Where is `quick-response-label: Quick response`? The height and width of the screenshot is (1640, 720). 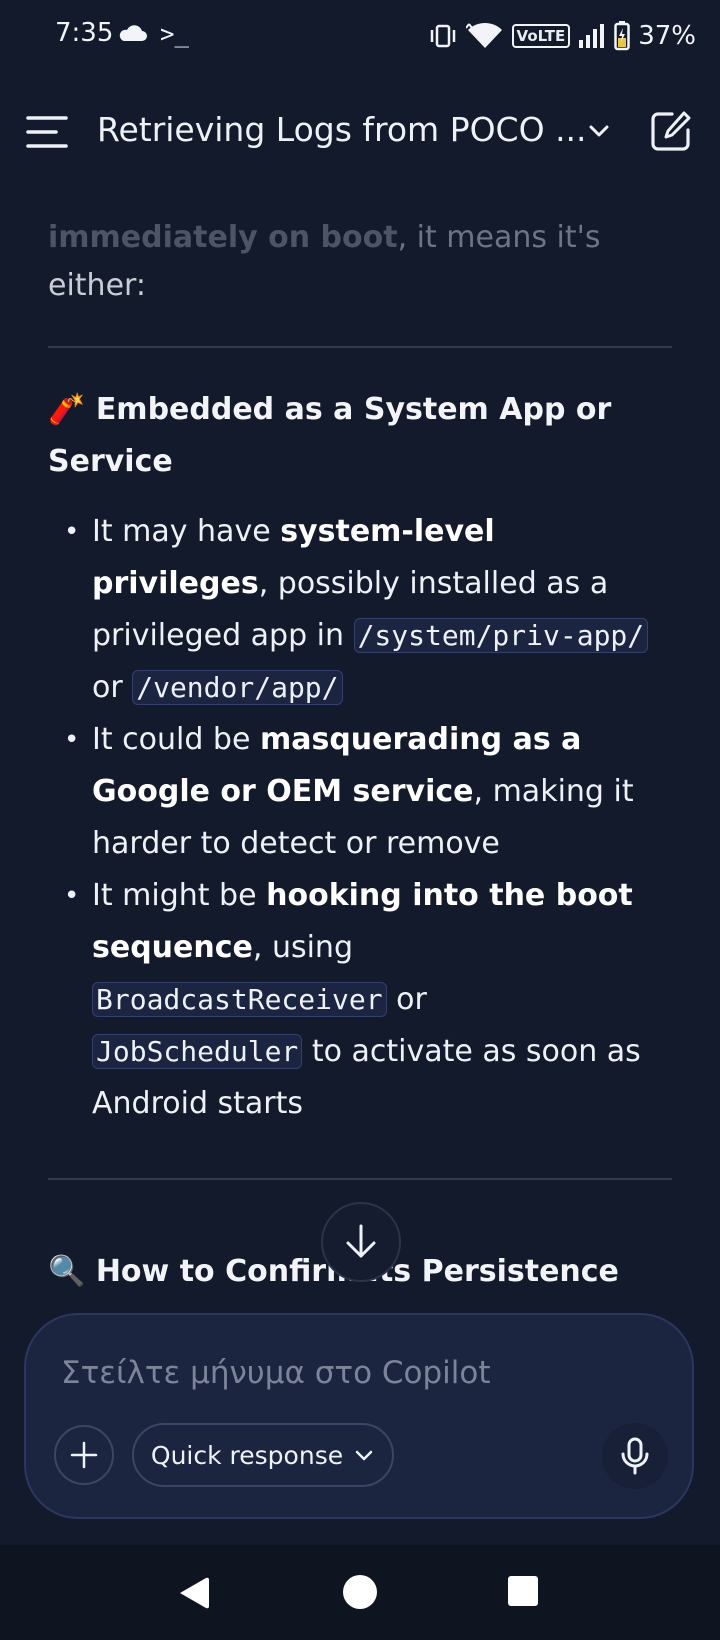
quick-response-label: Quick response is located at coordinates (247, 1455).